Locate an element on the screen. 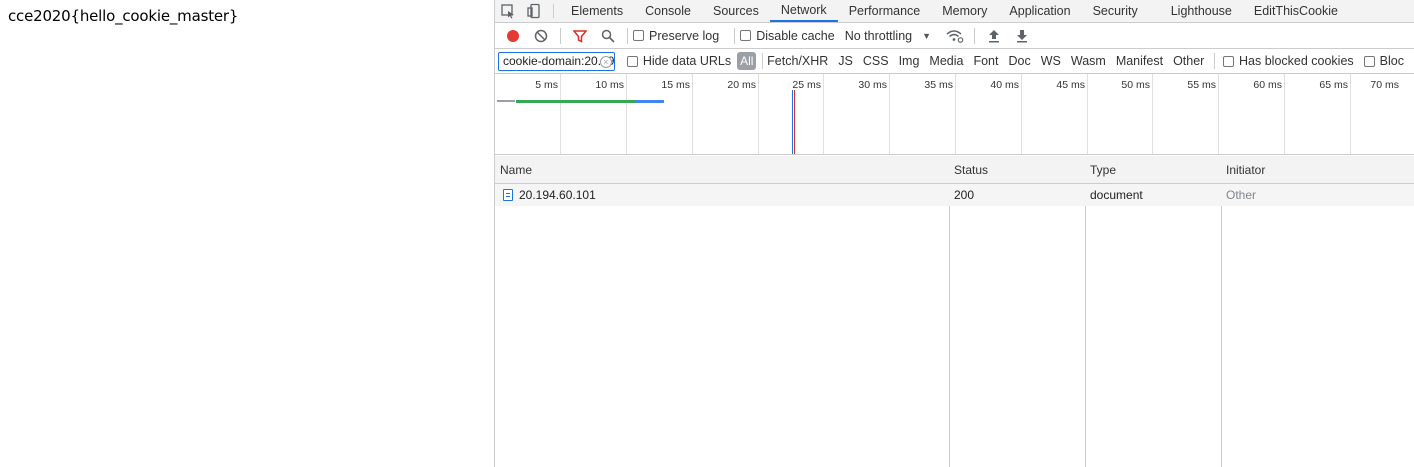  filter-type-js: JS is located at coordinates (845, 61).